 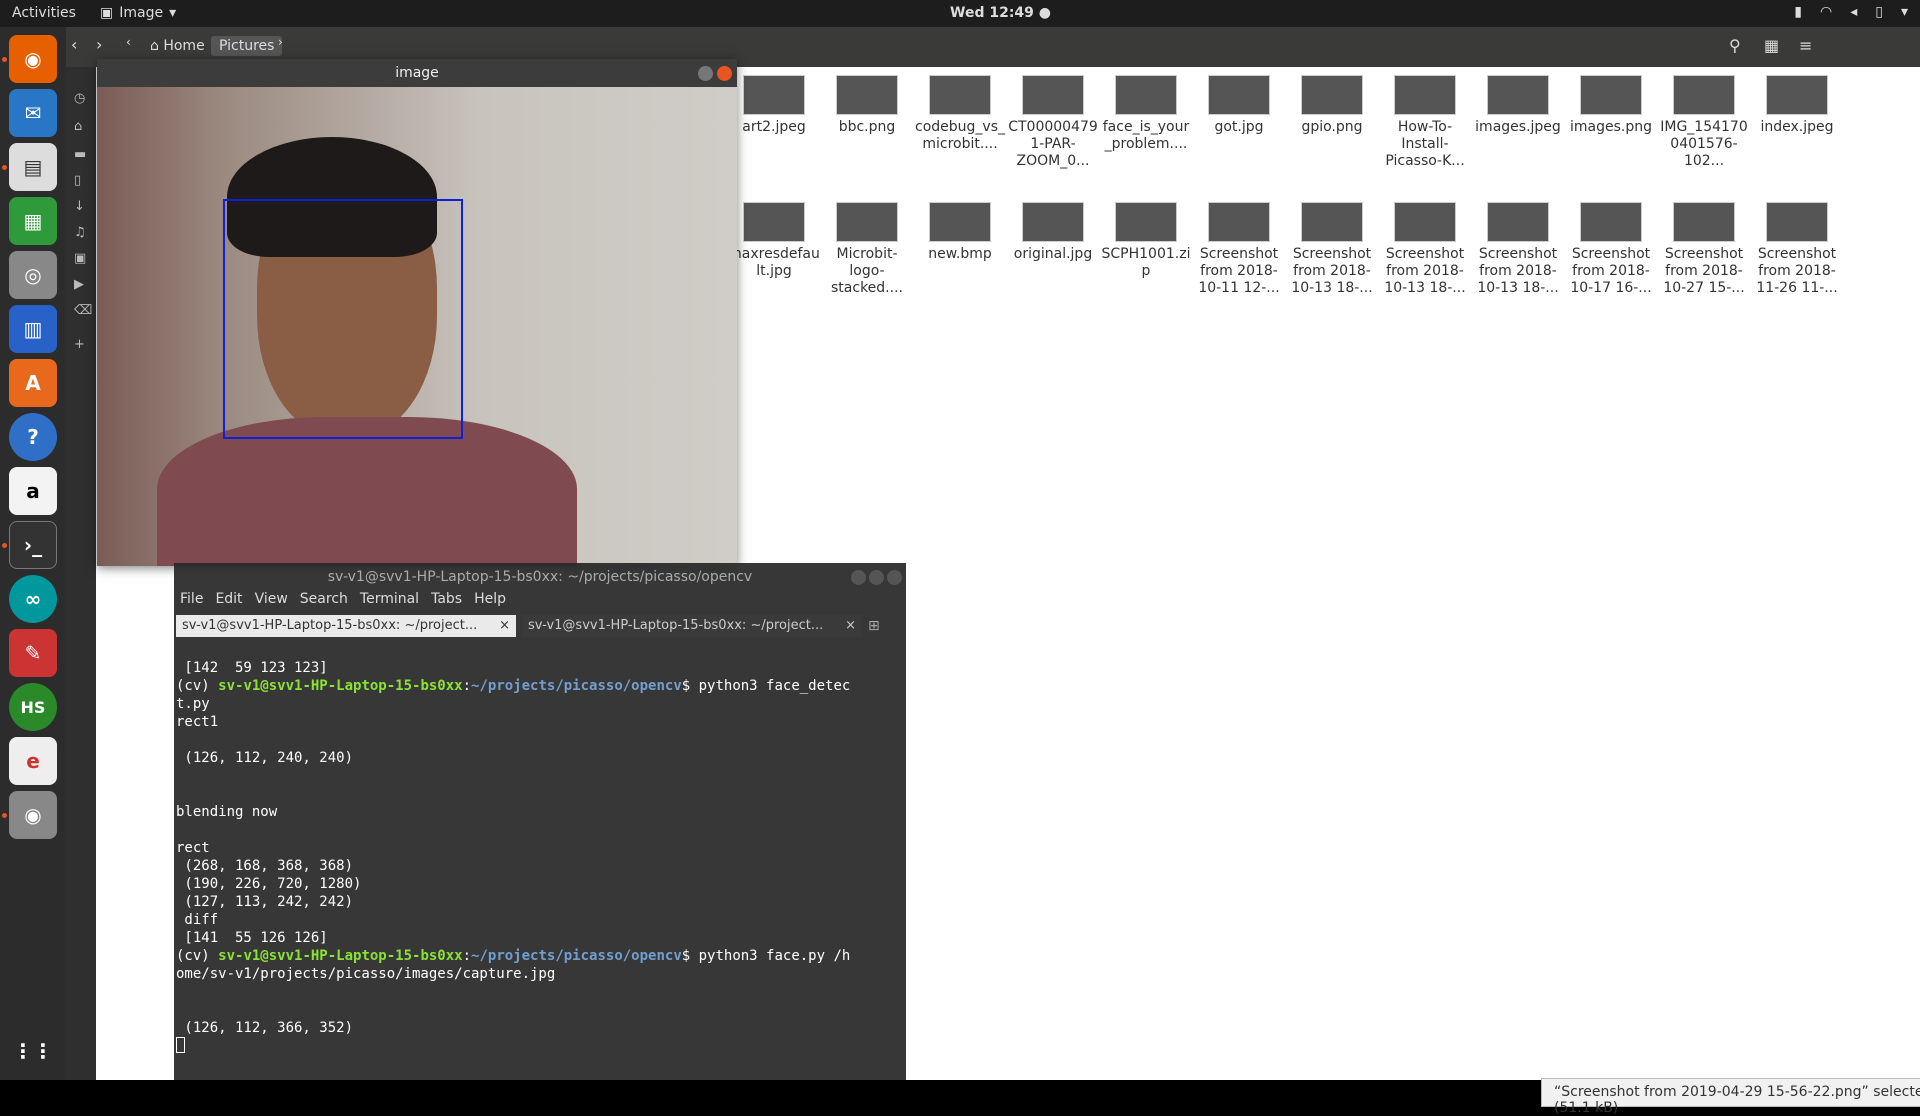 I want to click on file-item: images.jpeg, so click(x=1518, y=105).